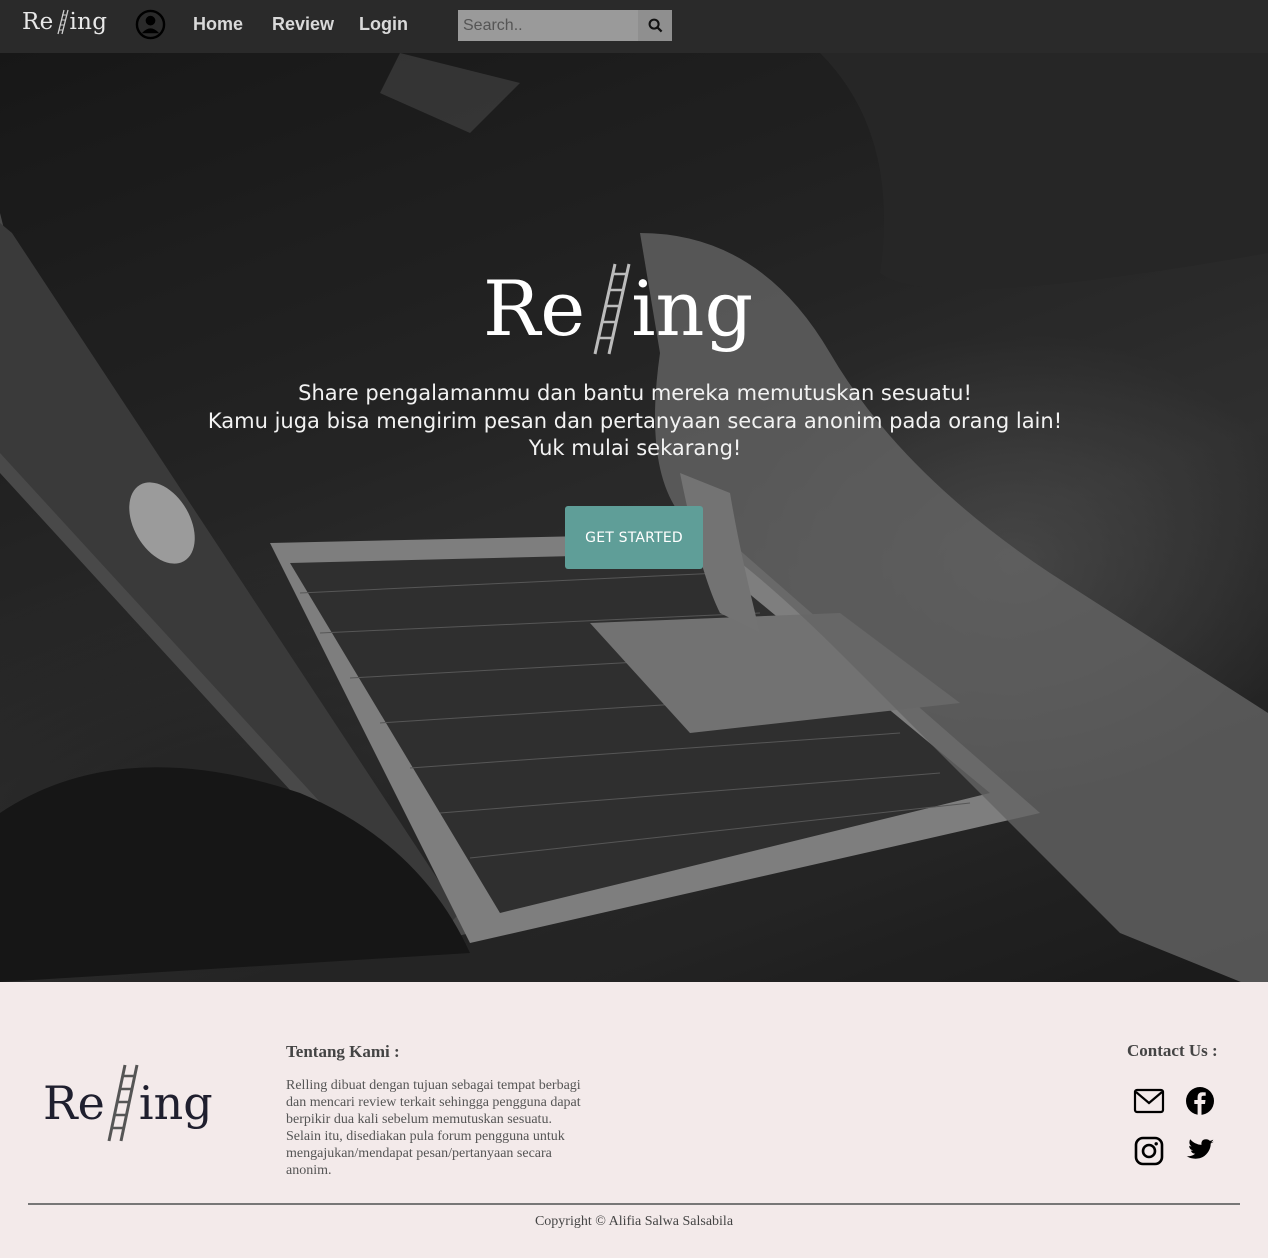 This screenshot has width=1268, height=1258. What do you see at coordinates (692, 308) in the screenshot?
I see `hero-logo-text-right: ing` at bounding box center [692, 308].